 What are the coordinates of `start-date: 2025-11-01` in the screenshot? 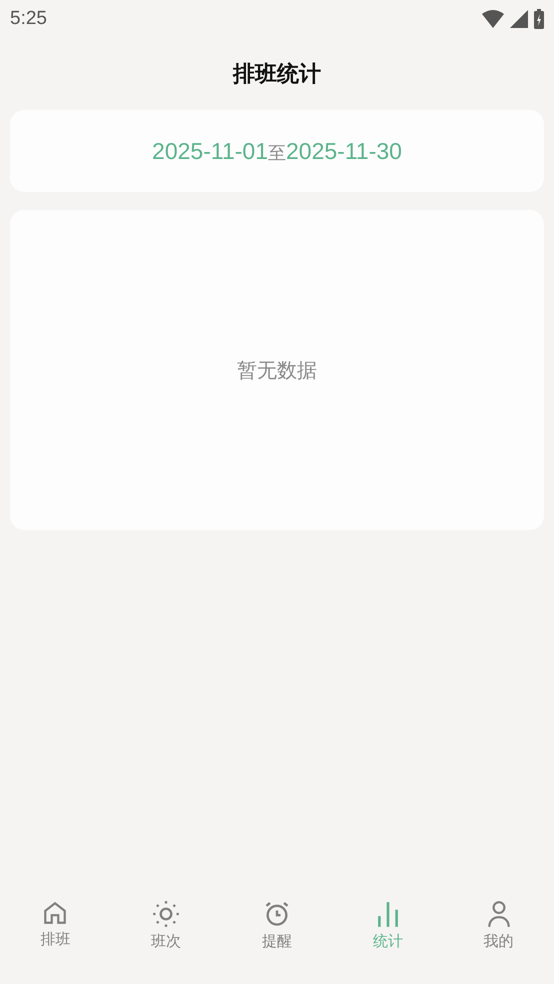 It's located at (210, 151).